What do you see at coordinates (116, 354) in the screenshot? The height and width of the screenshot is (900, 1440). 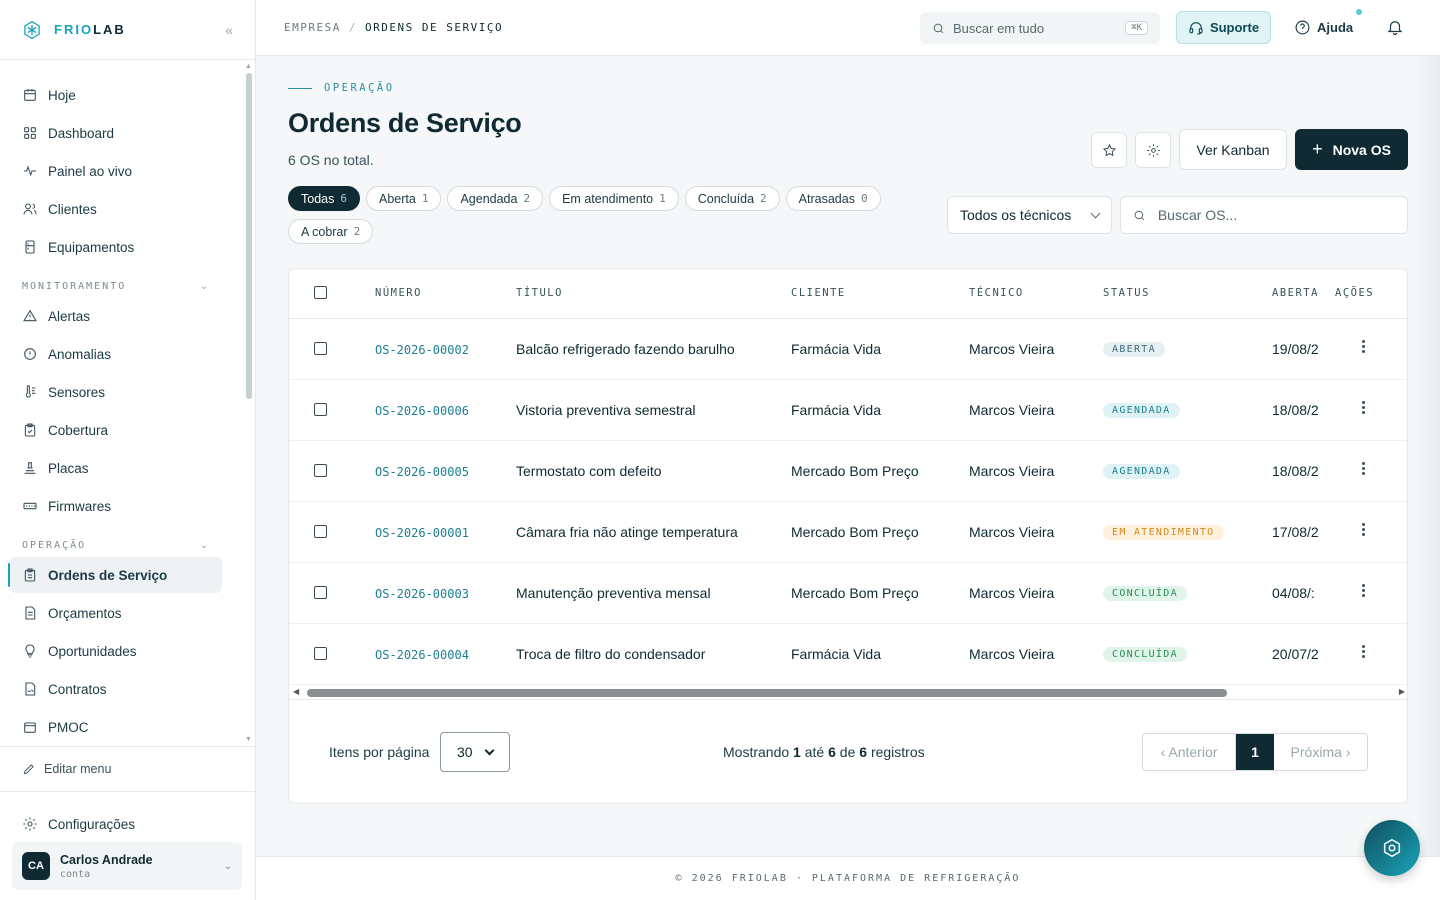 I see `sidebar-item-anomalias: Anomalias` at bounding box center [116, 354].